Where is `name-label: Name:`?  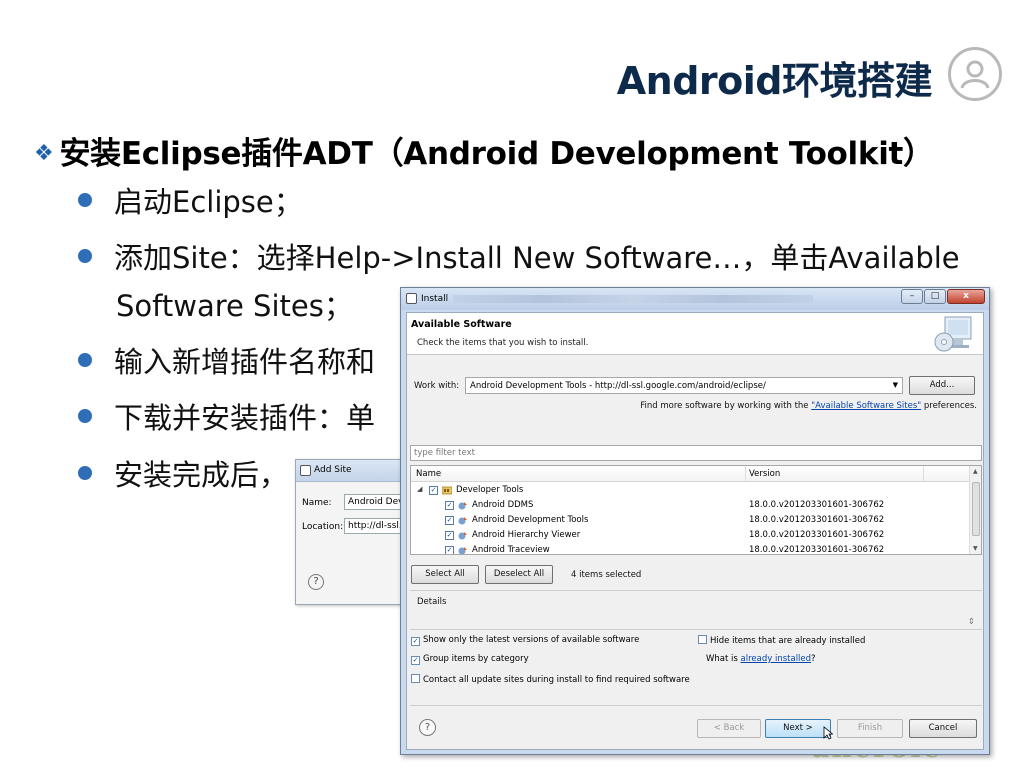 name-label: Name: is located at coordinates (317, 503).